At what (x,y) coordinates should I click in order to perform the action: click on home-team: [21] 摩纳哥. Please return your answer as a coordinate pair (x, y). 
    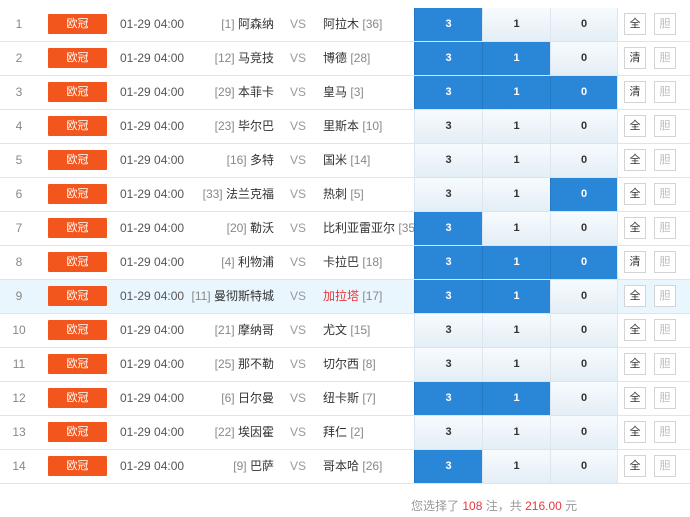
    Looking at the image, I should click on (232, 330).